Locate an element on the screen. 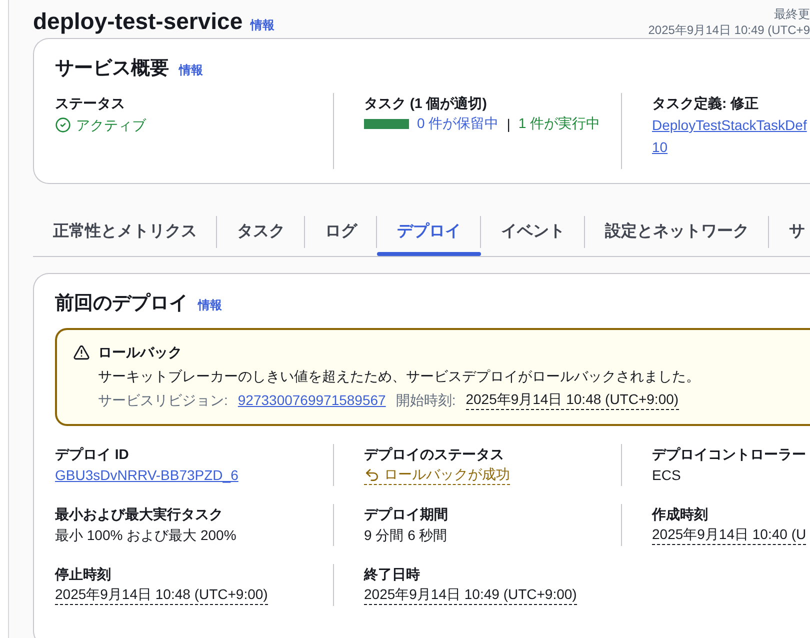 The height and width of the screenshot is (638, 810). timestamp: 2025年9月14日 10:40 (U is located at coordinates (729, 535).